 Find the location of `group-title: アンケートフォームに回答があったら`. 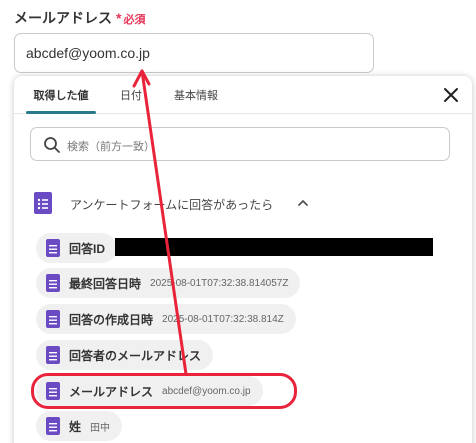

group-title: アンケートフォームに回答があったら is located at coordinates (172, 205).